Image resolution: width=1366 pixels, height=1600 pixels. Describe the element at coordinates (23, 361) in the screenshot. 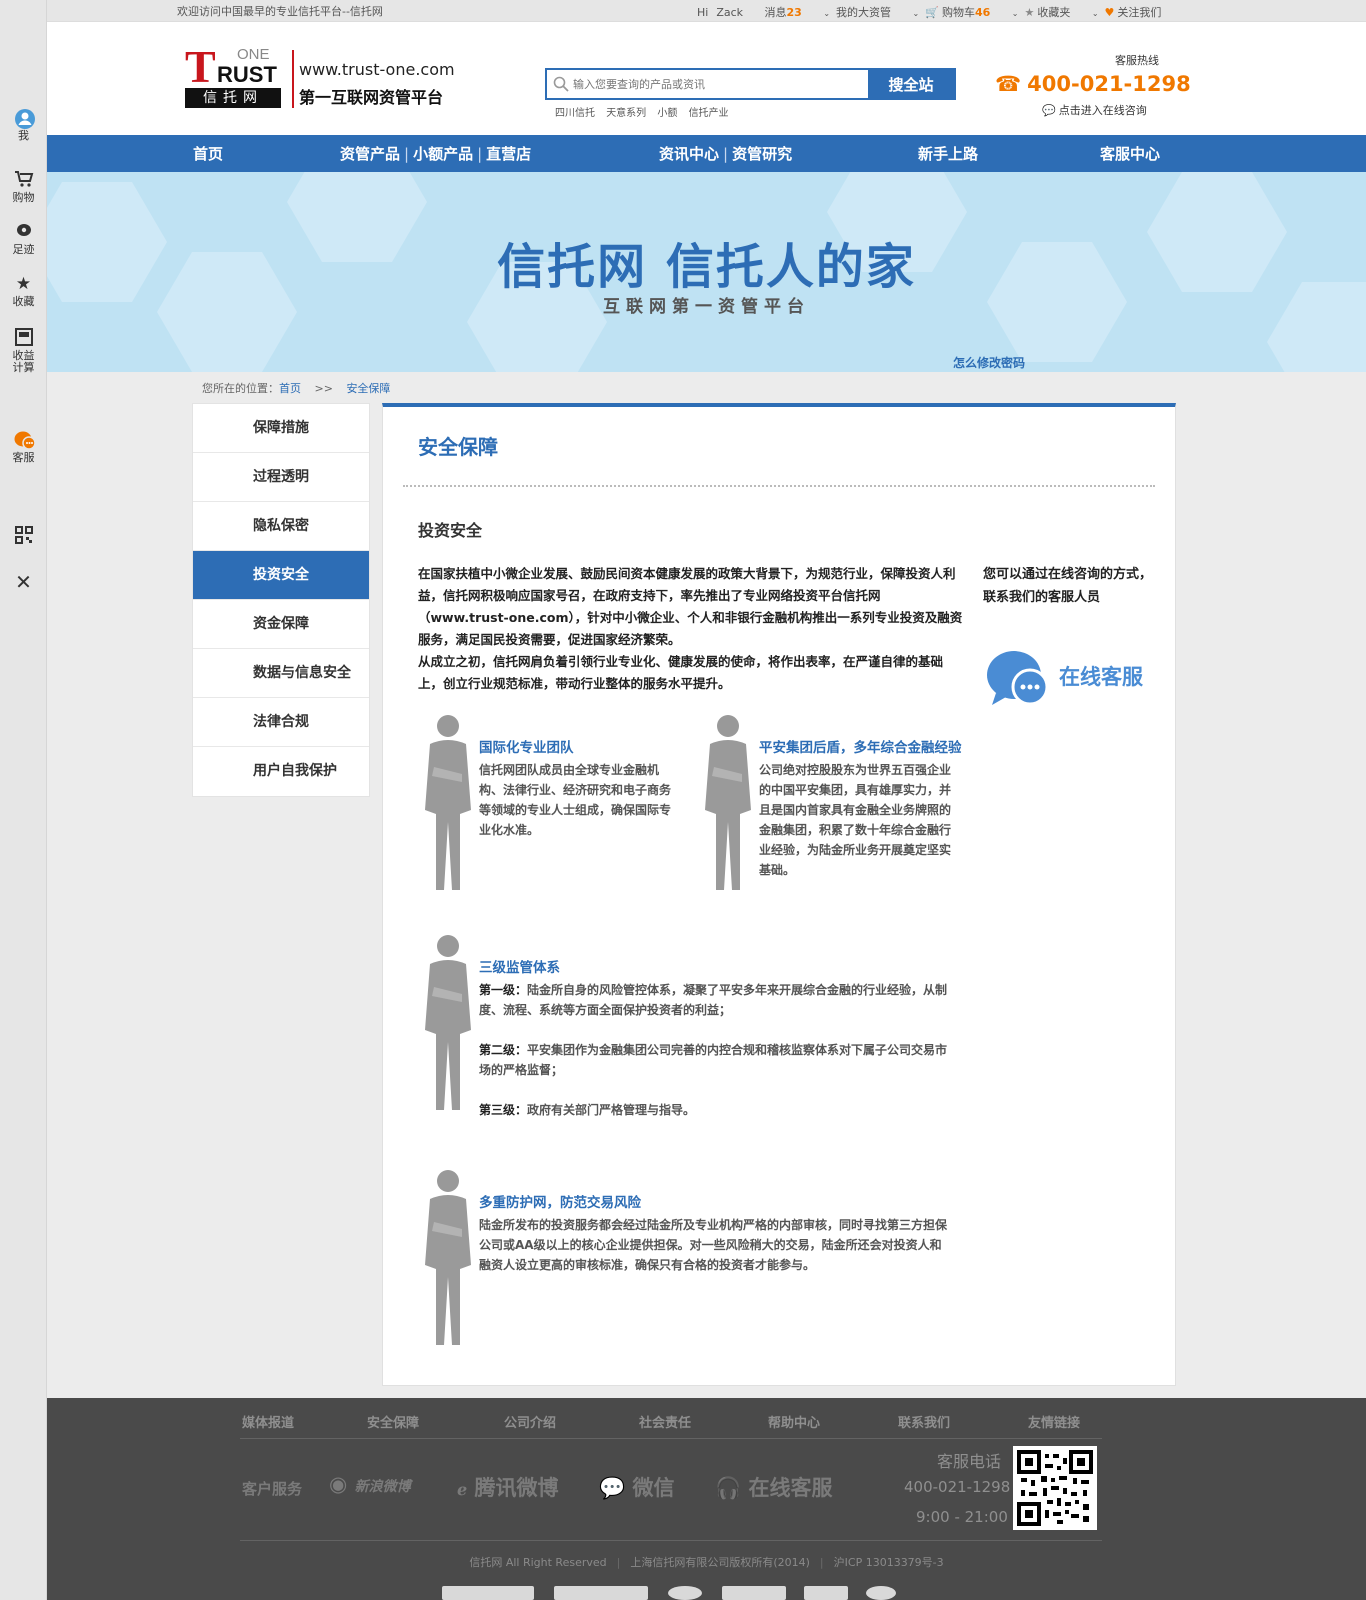

I see `sidebar-calc-label: 收益计算` at that location.